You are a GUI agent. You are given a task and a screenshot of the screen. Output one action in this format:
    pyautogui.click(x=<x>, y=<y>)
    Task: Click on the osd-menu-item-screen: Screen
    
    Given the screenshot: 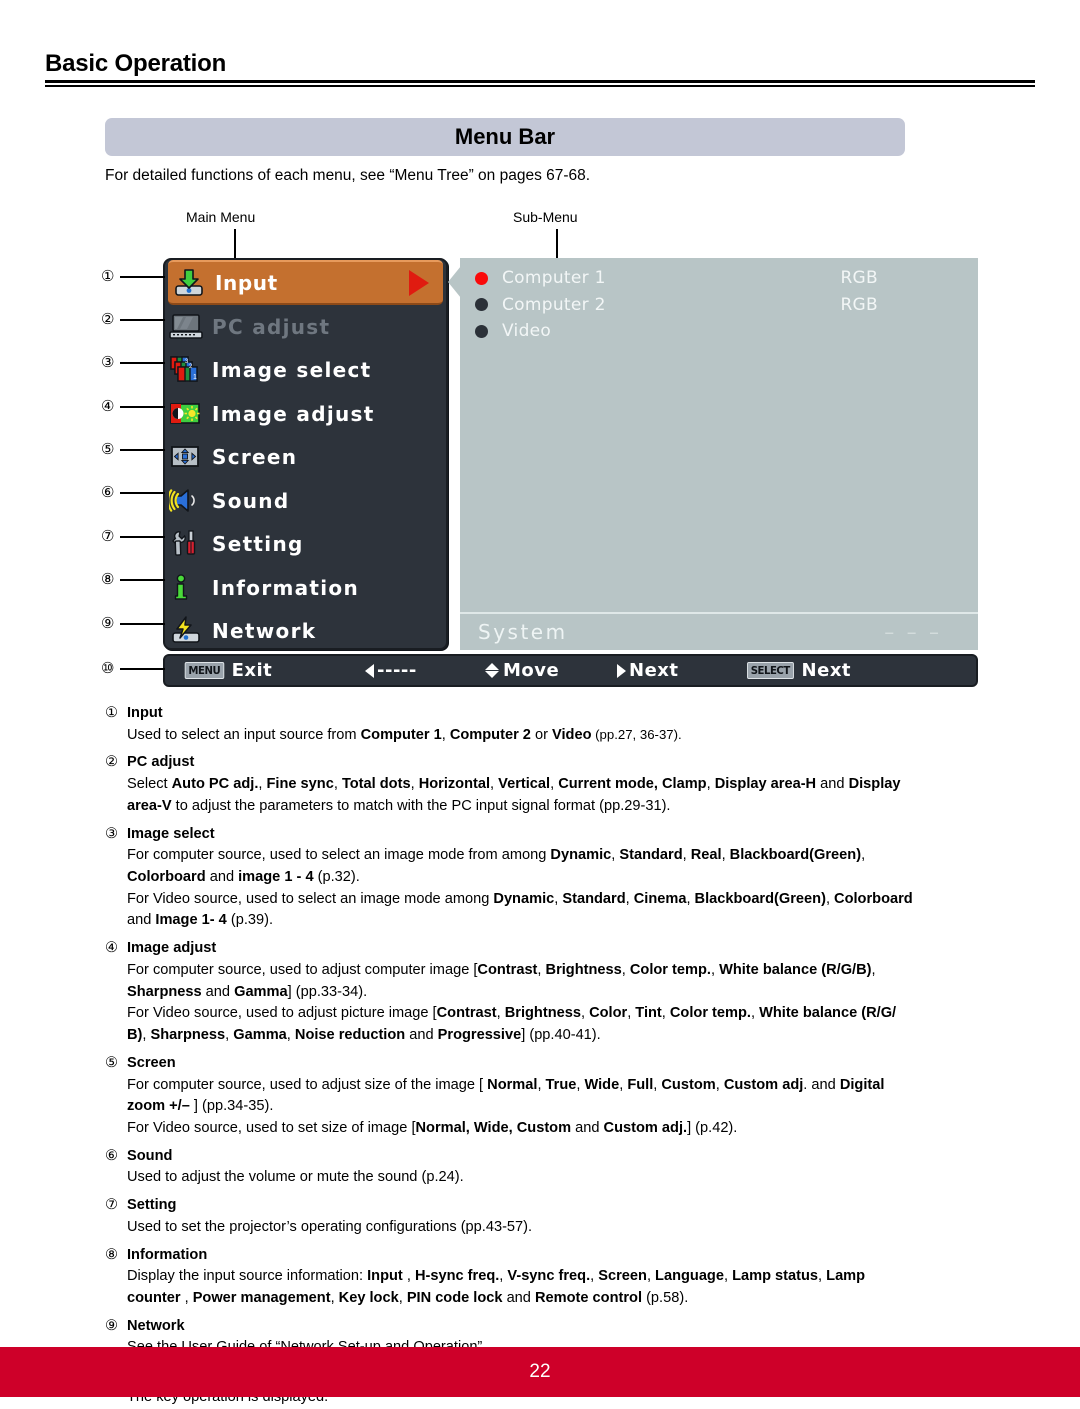 What is the action you would take?
    pyautogui.click(x=305, y=458)
    